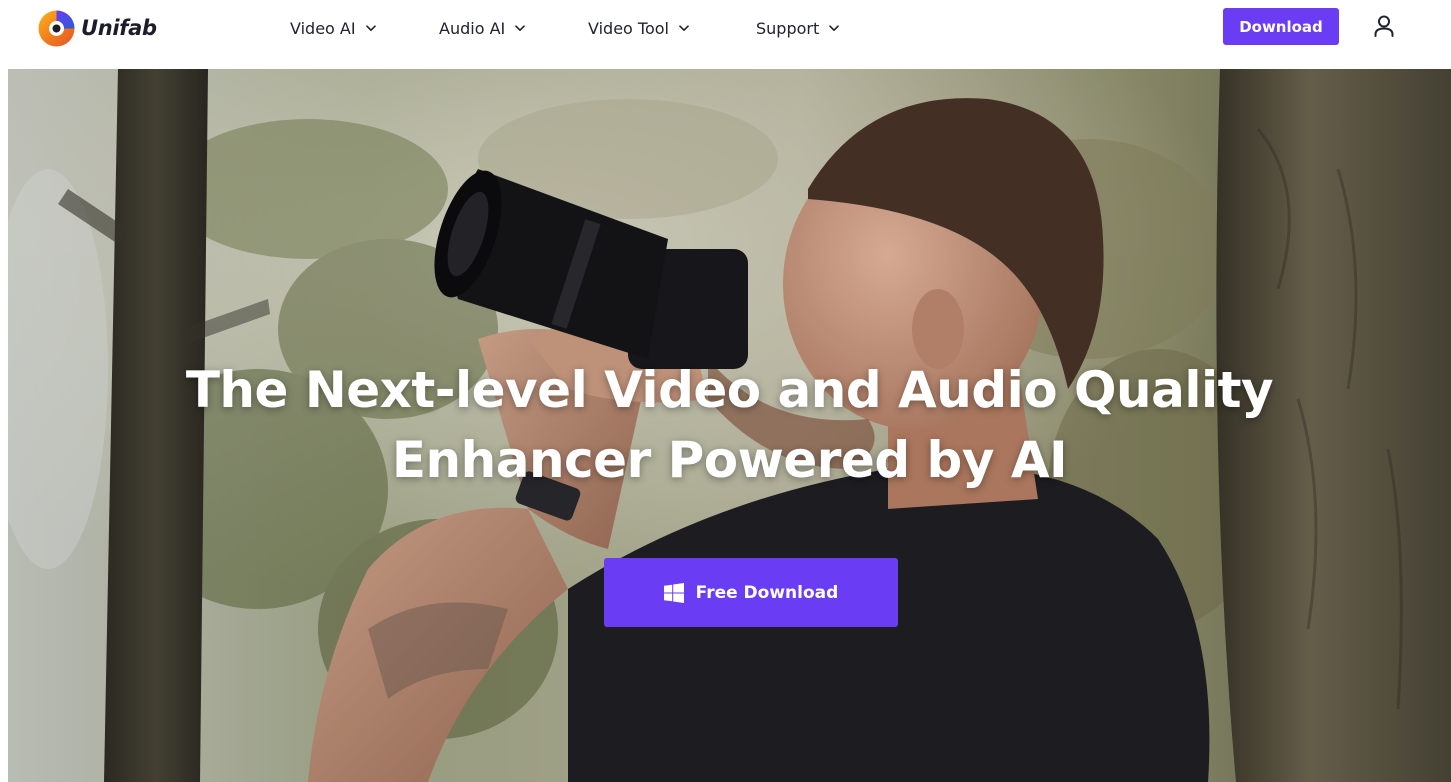 The width and height of the screenshot is (1451, 782). I want to click on hero-title-line-2: Enhancer Powered by AI, so click(729, 460).